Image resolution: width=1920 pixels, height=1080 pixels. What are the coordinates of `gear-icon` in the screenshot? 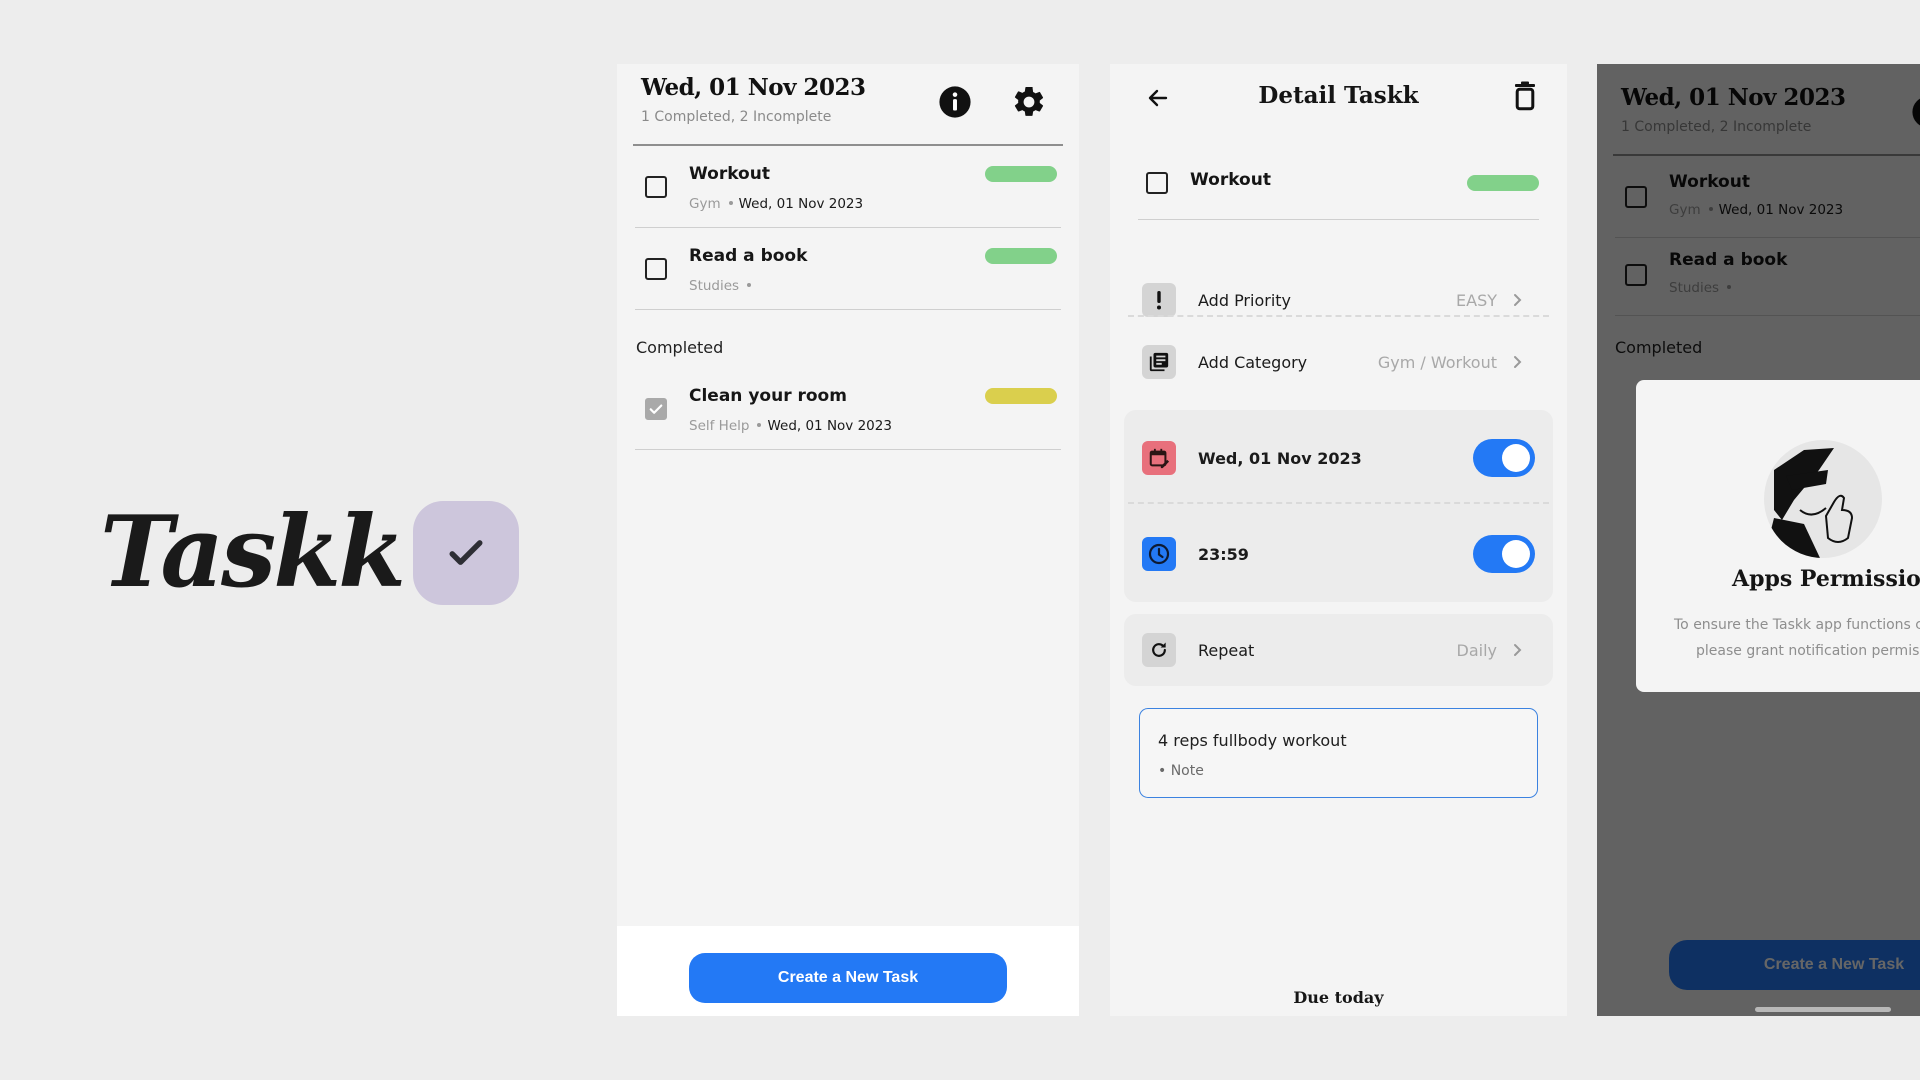 It's located at (1029, 101).